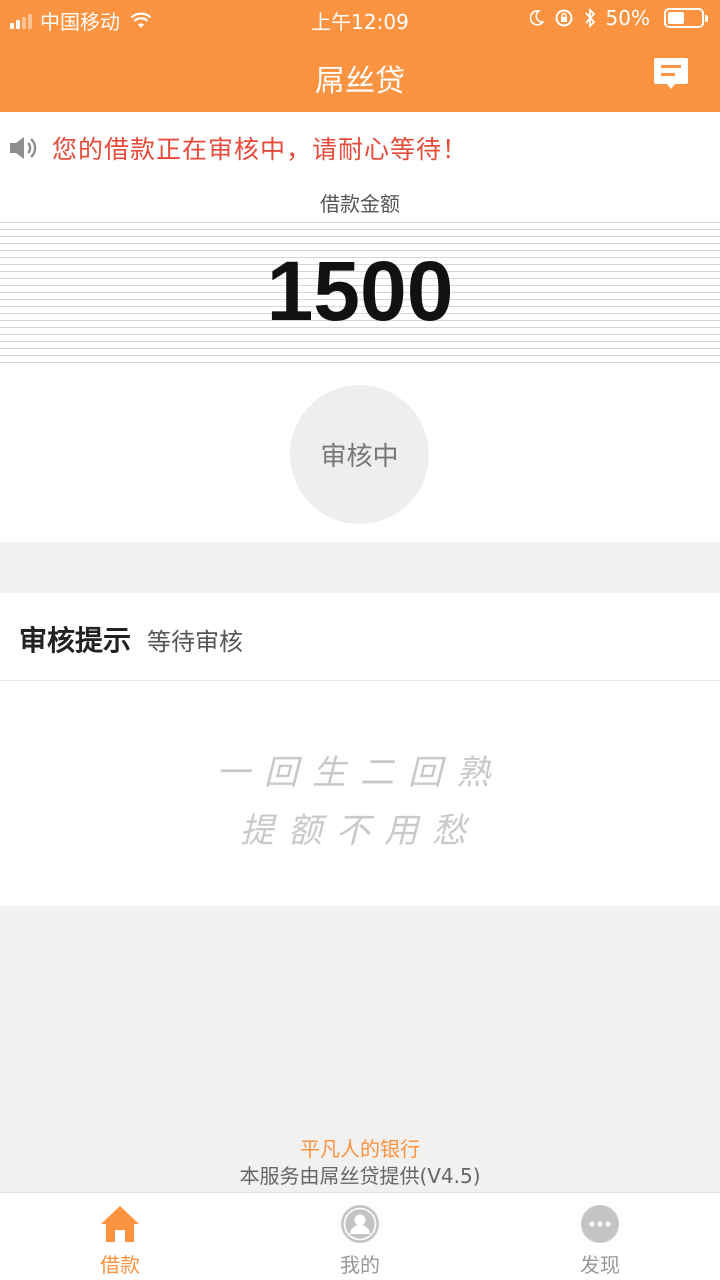 This screenshot has width=720, height=1280. I want to click on review-status-badge: 审核中, so click(359, 454).